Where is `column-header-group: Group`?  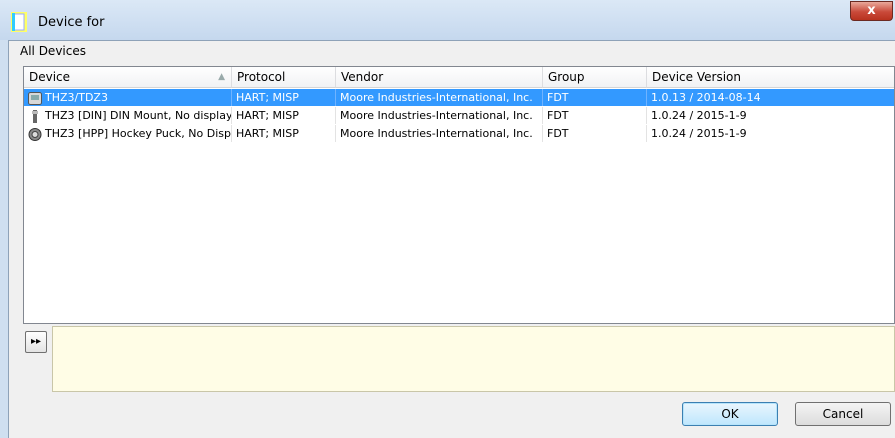
column-header-group: Group is located at coordinates (595, 77).